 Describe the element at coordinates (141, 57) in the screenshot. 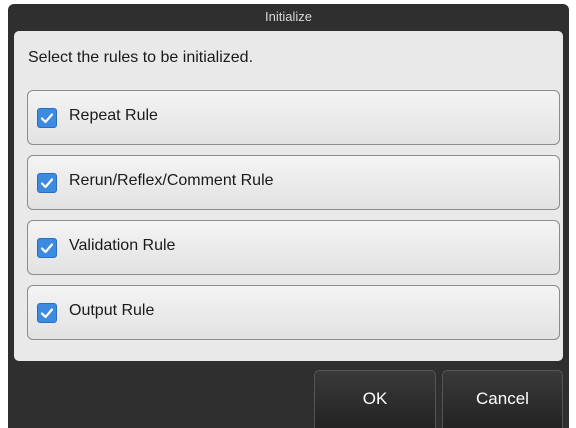

I see `instruction-text: Select the rules to be initialized.` at that location.